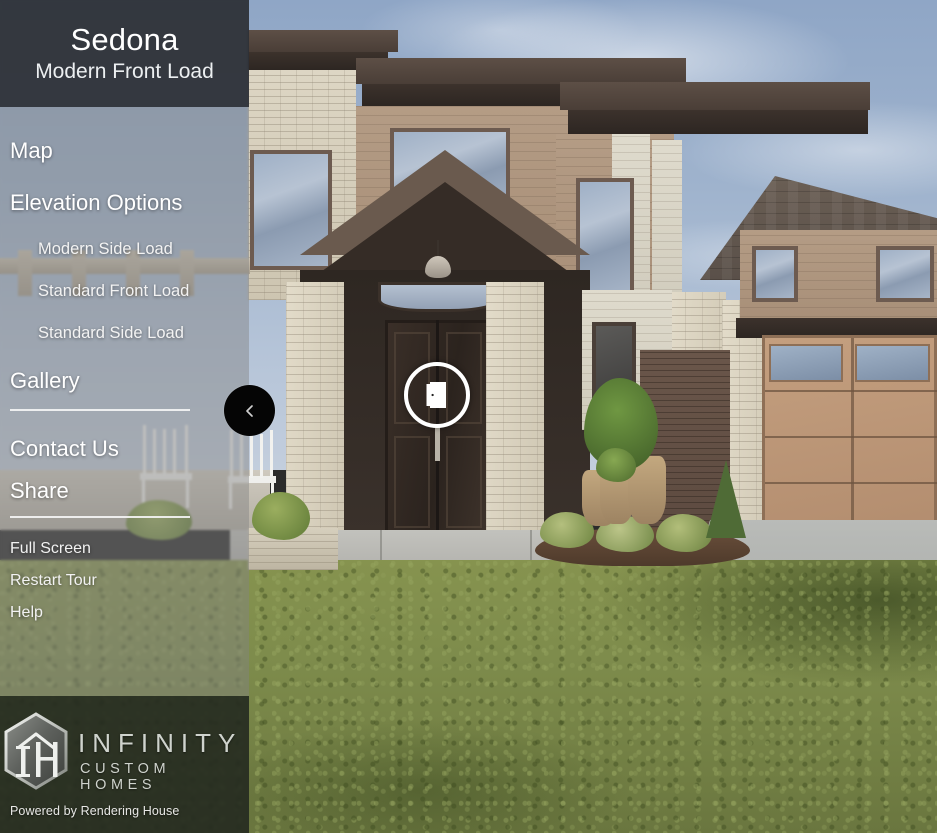 The image size is (937, 833). I want to click on brand-tagline: CUSTOM HOMES, so click(125, 777).